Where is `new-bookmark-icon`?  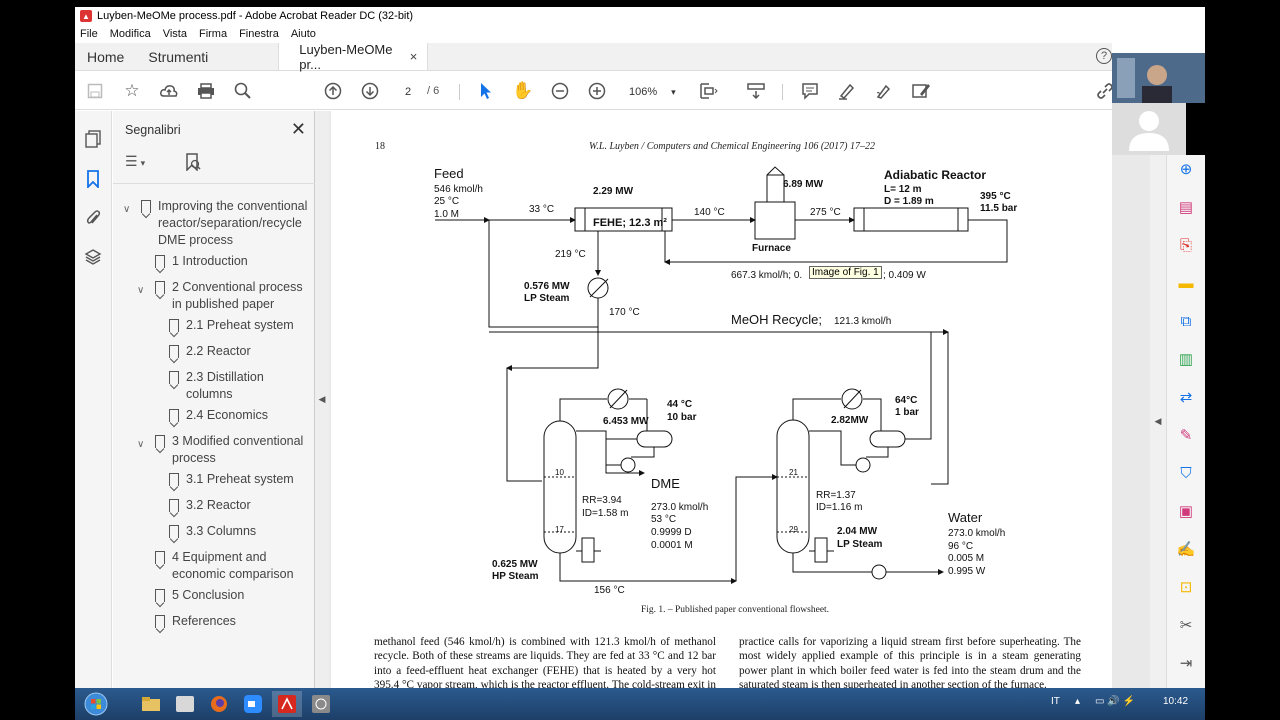
new-bookmark-icon is located at coordinates (193, 163).